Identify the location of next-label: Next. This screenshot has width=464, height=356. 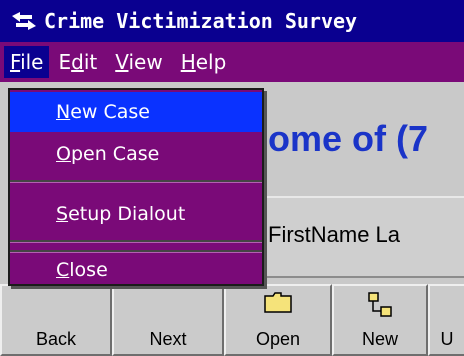
(168, 339).